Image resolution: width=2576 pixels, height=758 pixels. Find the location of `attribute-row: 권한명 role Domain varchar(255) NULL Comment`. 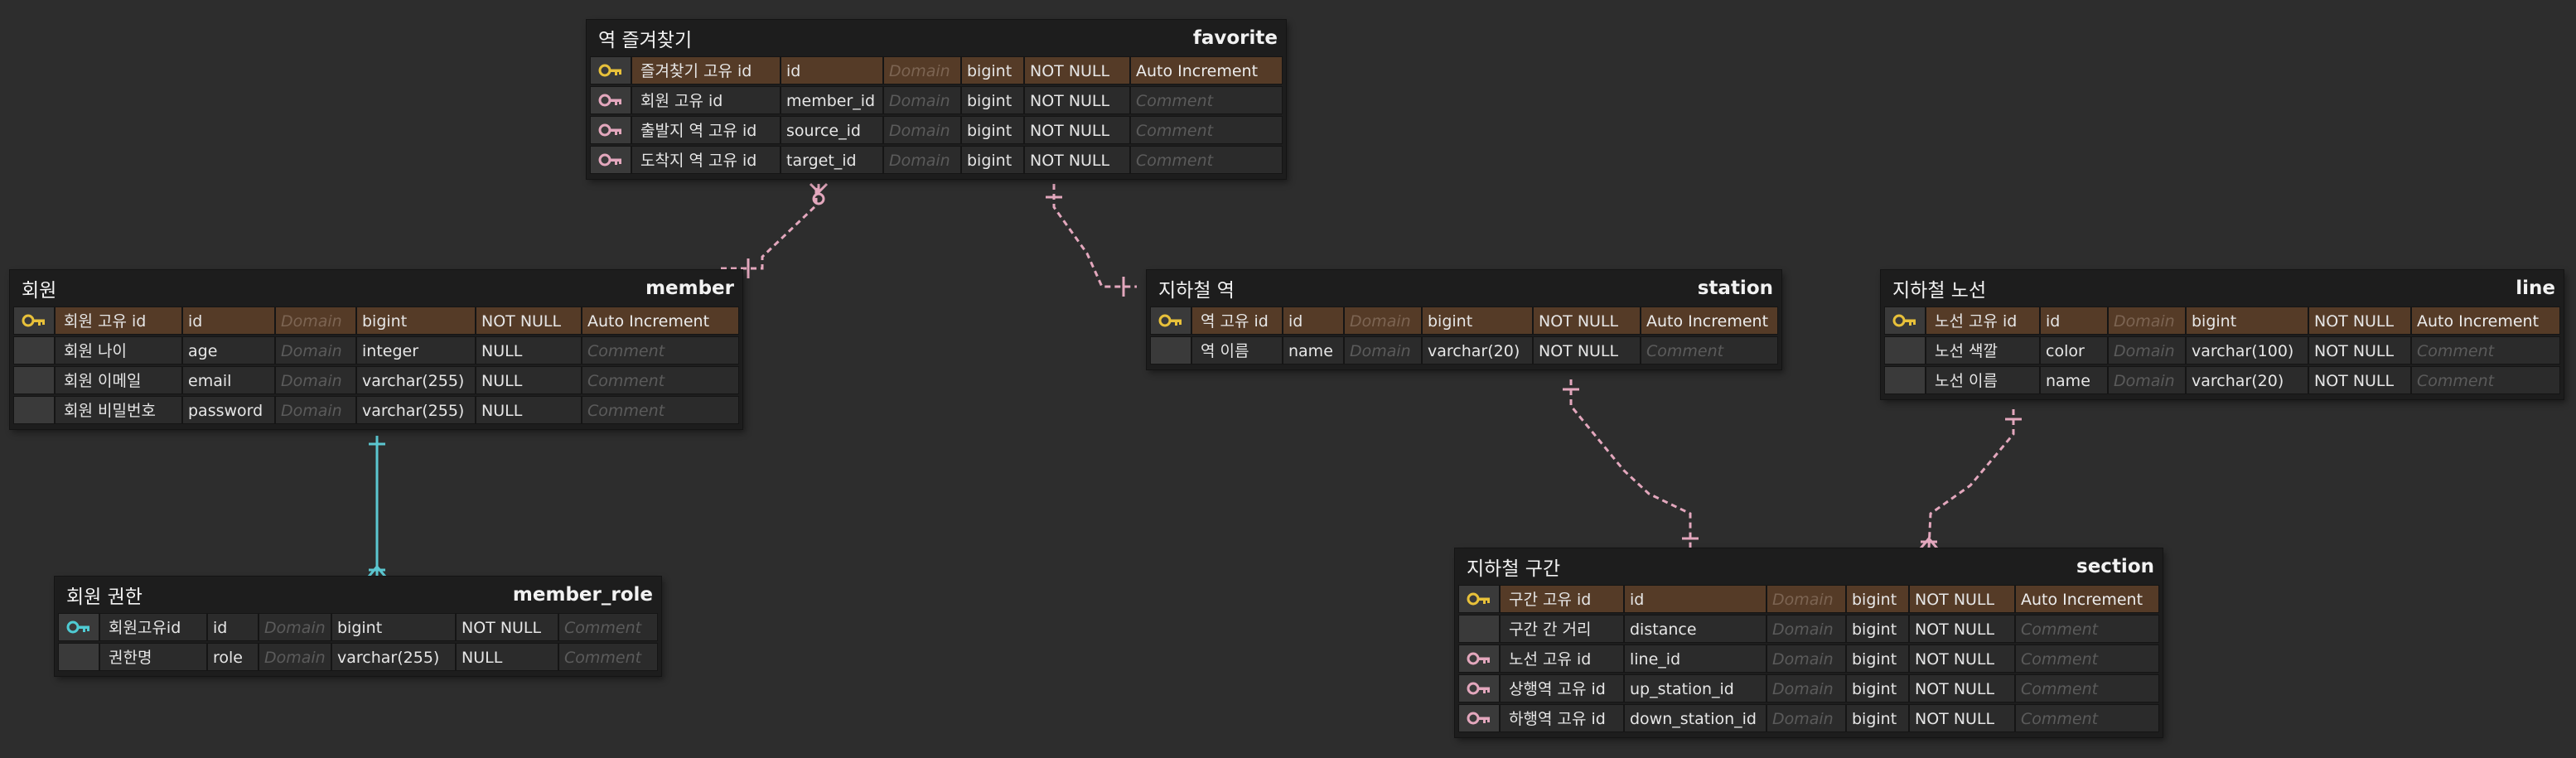

attribute-row: 권한명 role Domain varchar(255) NULL Comment is located at coordinates (358, 657).